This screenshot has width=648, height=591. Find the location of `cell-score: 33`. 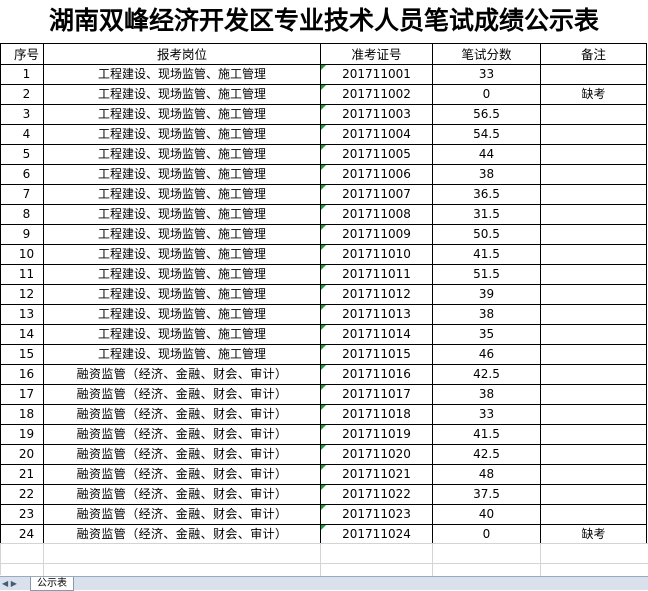

cell-score: 33 is located at coordinates (486, 414).